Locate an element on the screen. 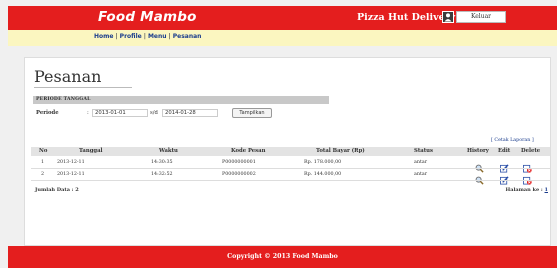 Image resolution: width=557 pixels, height=268 pixels. cell-kode: P0000000002 is located at coordinates (239, 174).